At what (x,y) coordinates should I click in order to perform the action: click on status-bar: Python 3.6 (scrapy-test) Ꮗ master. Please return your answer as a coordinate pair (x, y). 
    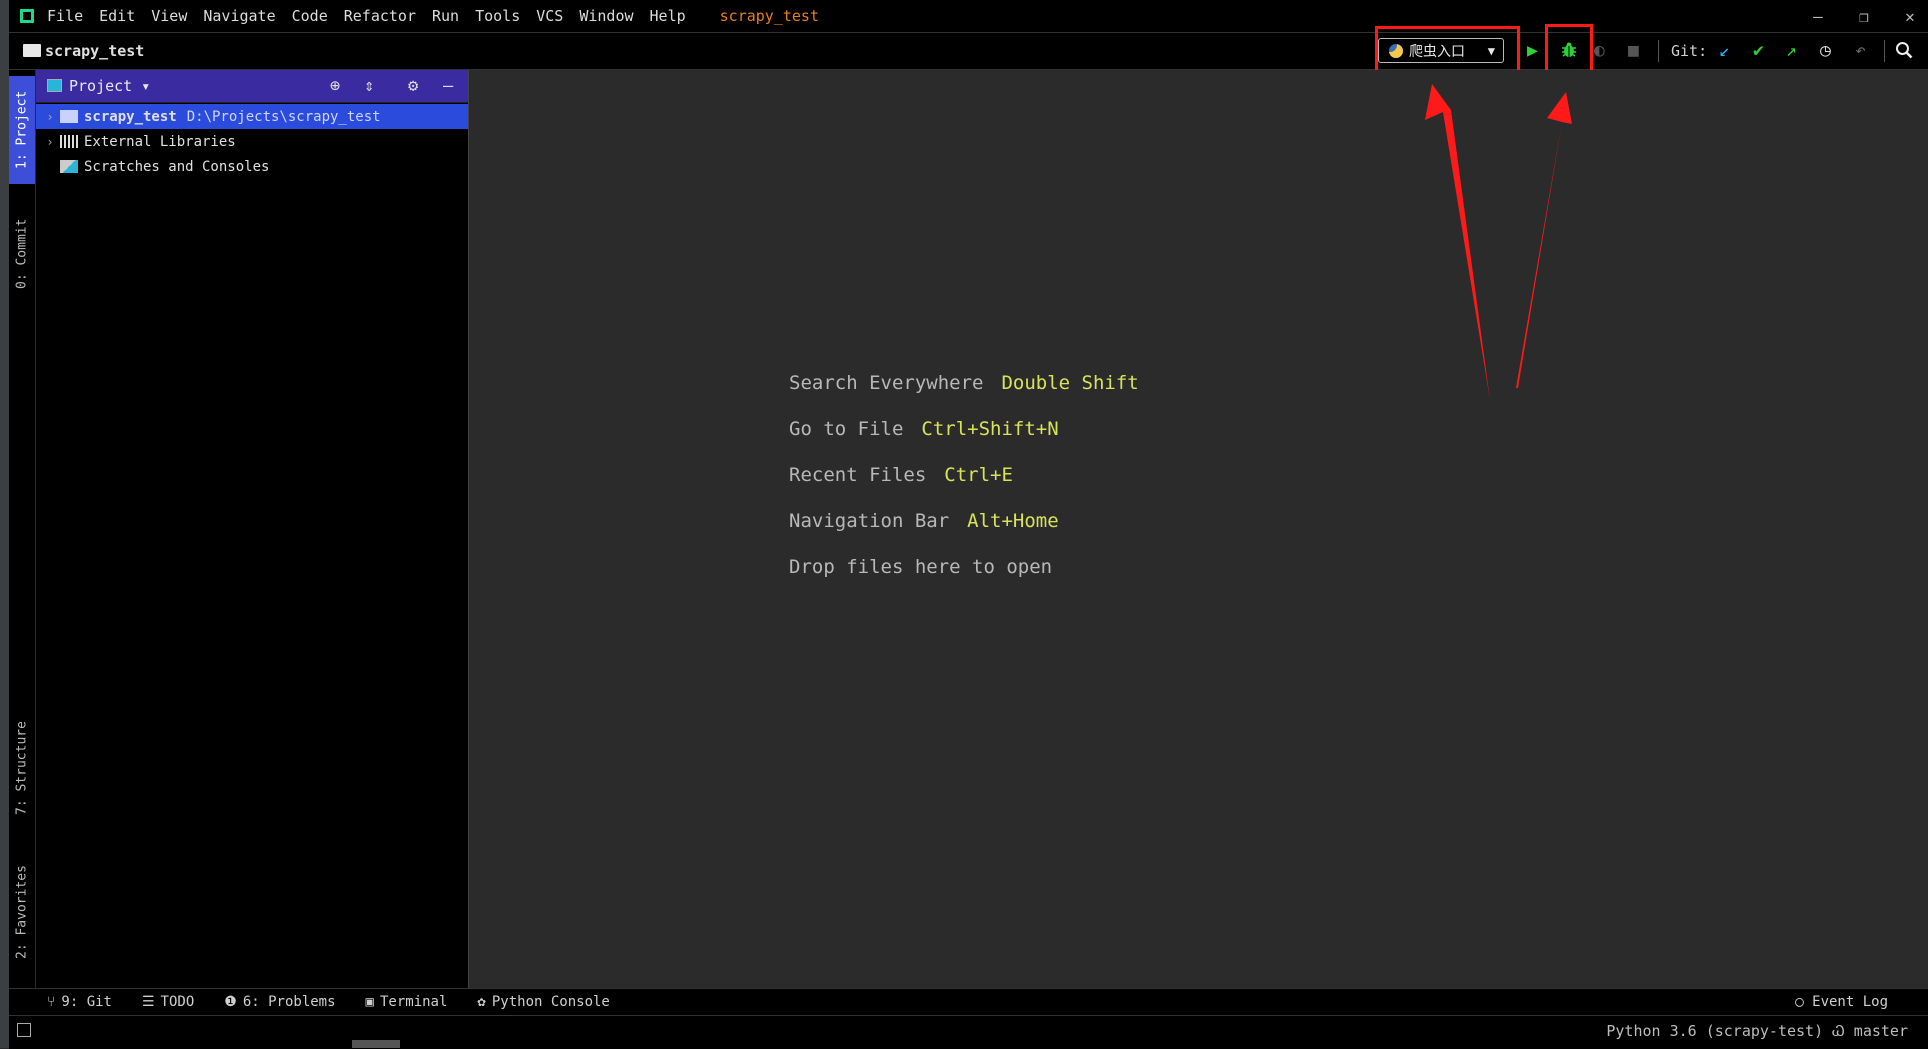
    Looking at the image, I should click on (968, 1032).